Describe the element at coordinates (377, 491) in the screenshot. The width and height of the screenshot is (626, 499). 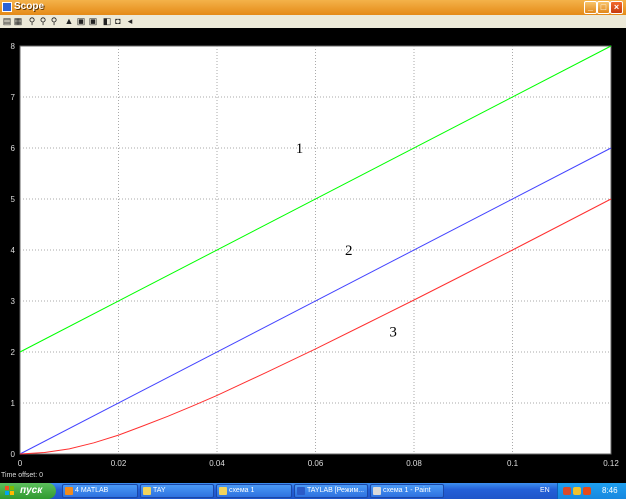
I see `paint-icon` at that location.